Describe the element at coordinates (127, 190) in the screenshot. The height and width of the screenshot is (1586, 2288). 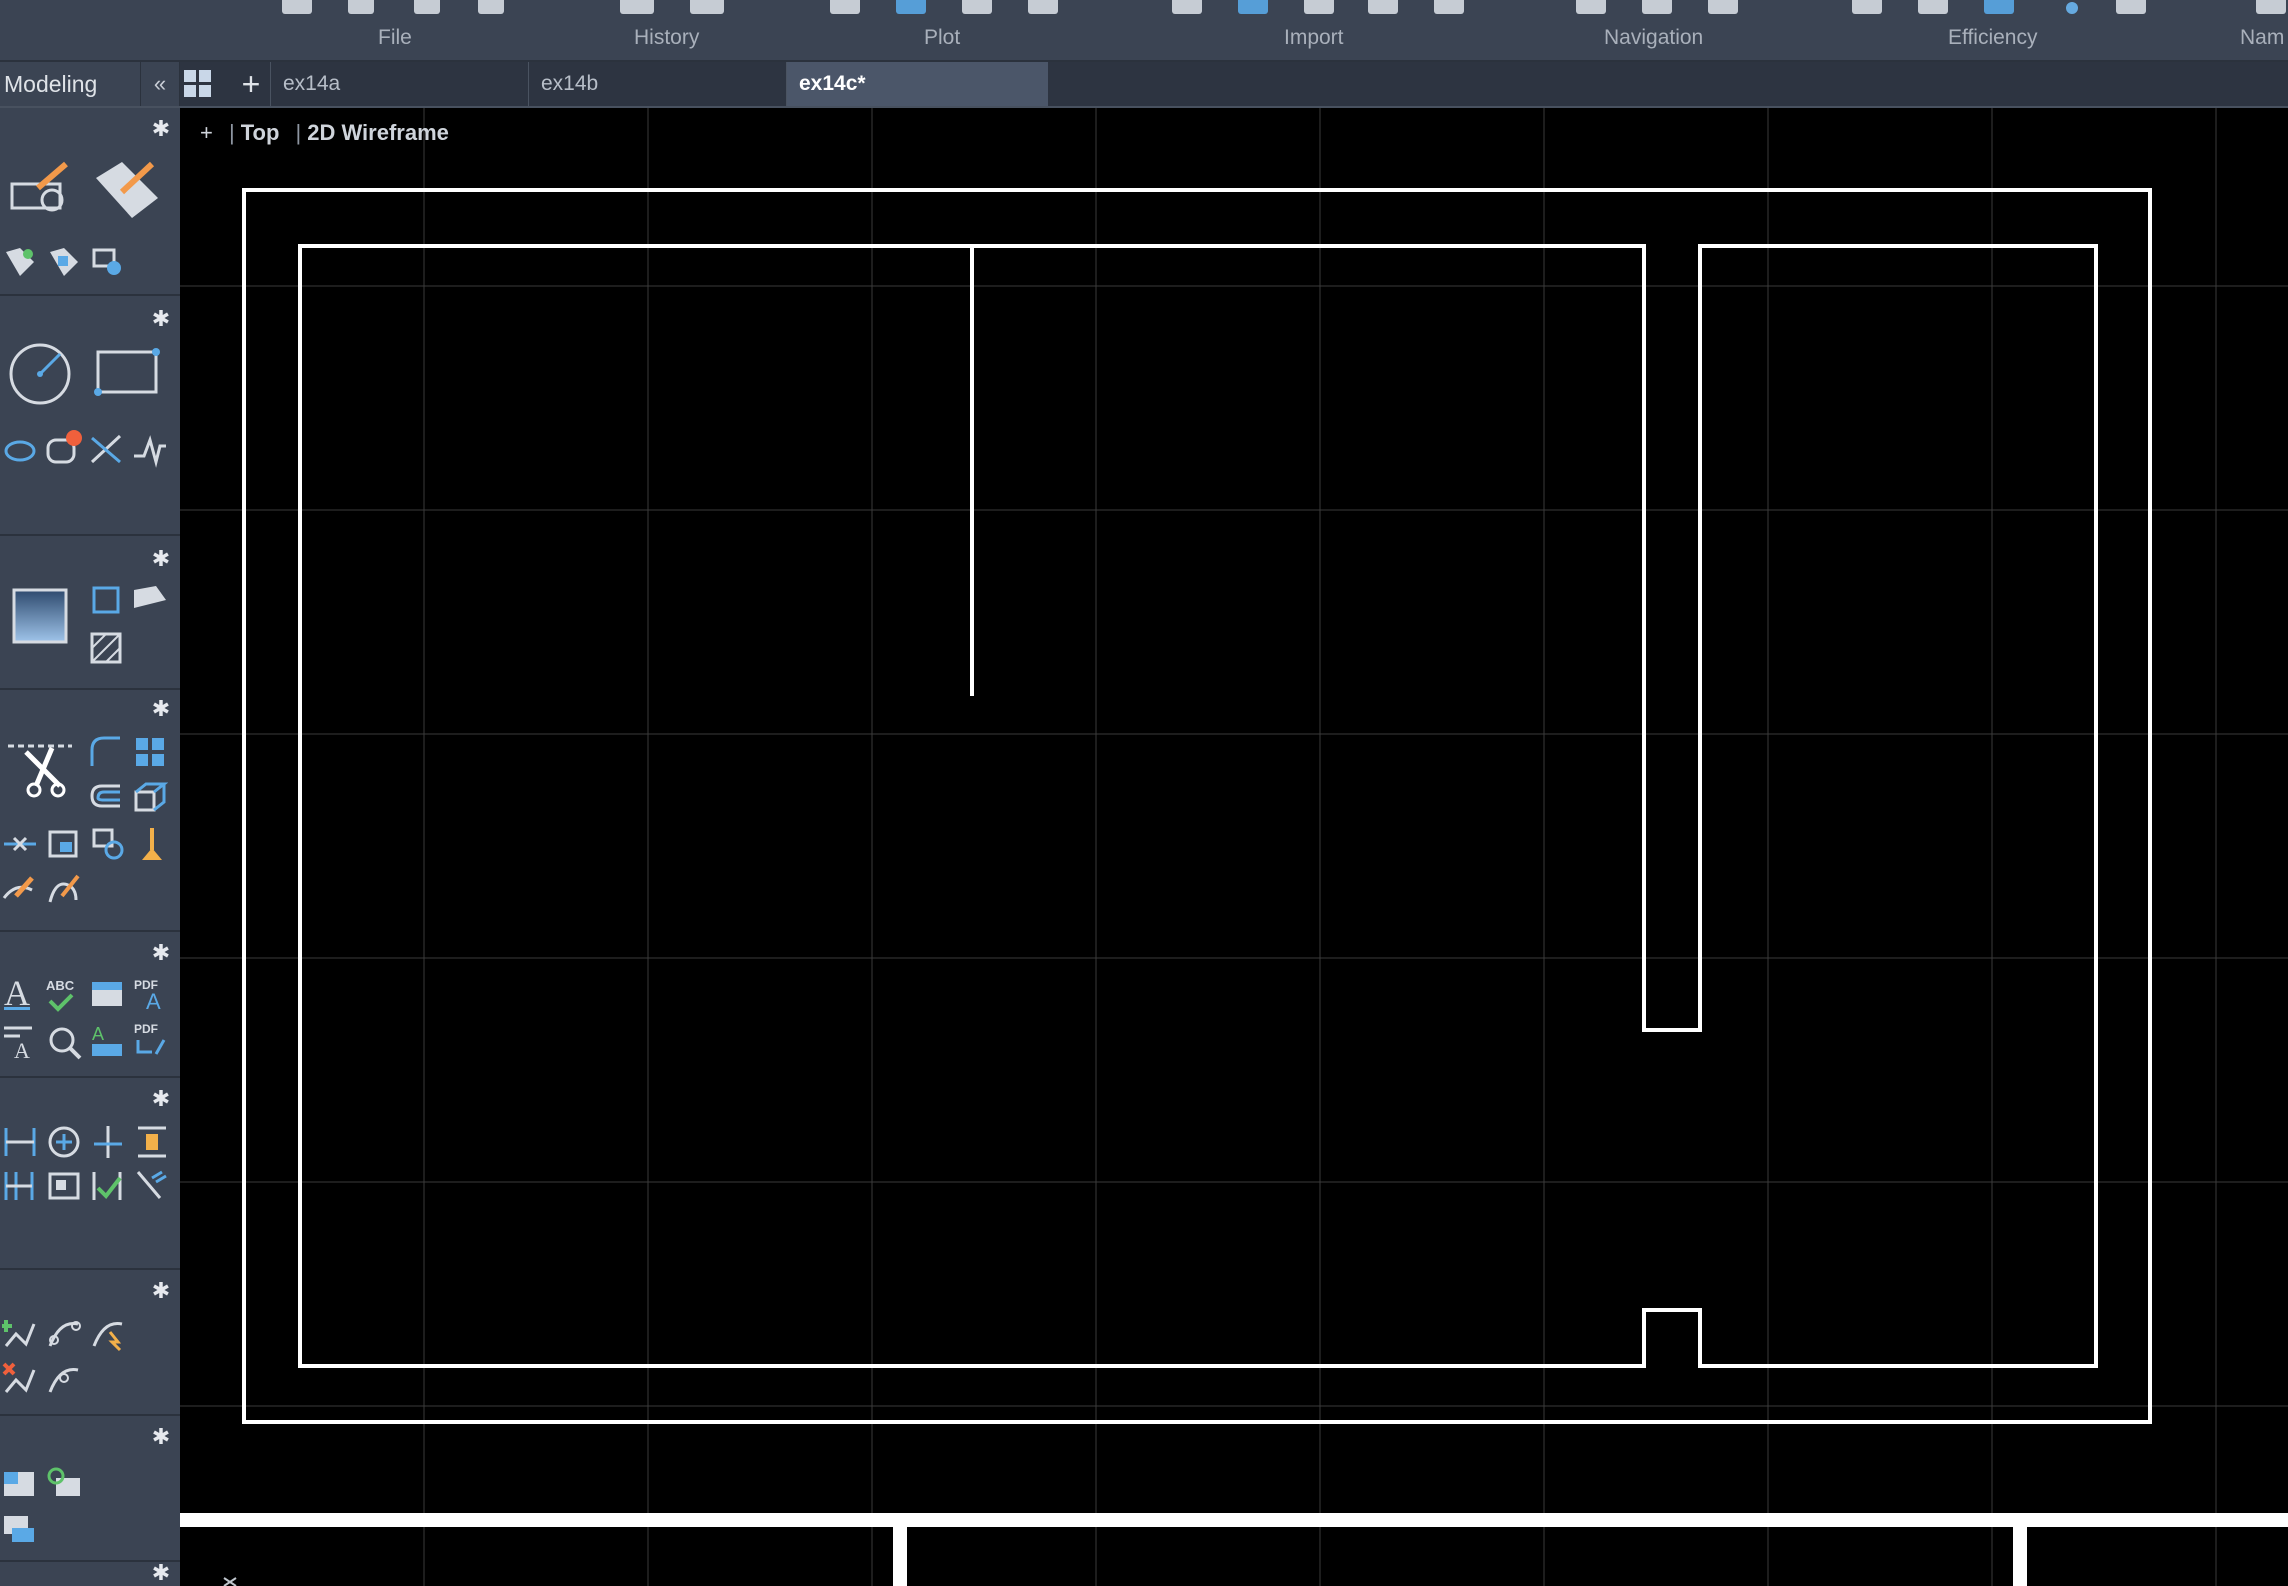
I see `pencil-edit-icon` at that location.